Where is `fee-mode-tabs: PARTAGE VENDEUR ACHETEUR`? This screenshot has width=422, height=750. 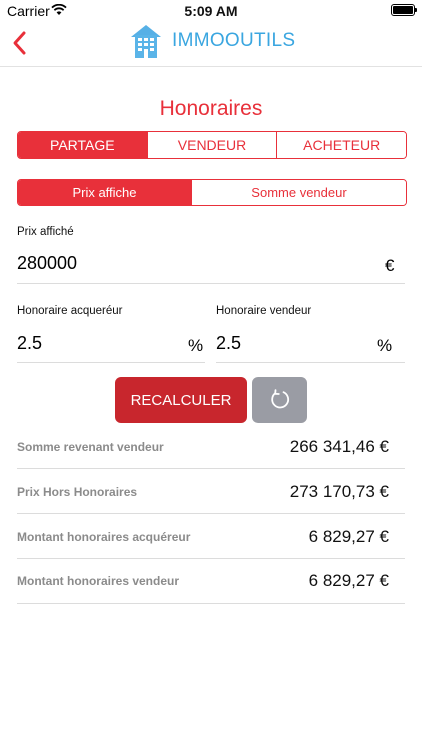 fee-mode-tabs: PARTAGE VENDEUR ACHETEUR is located at coordinates (212, 145).